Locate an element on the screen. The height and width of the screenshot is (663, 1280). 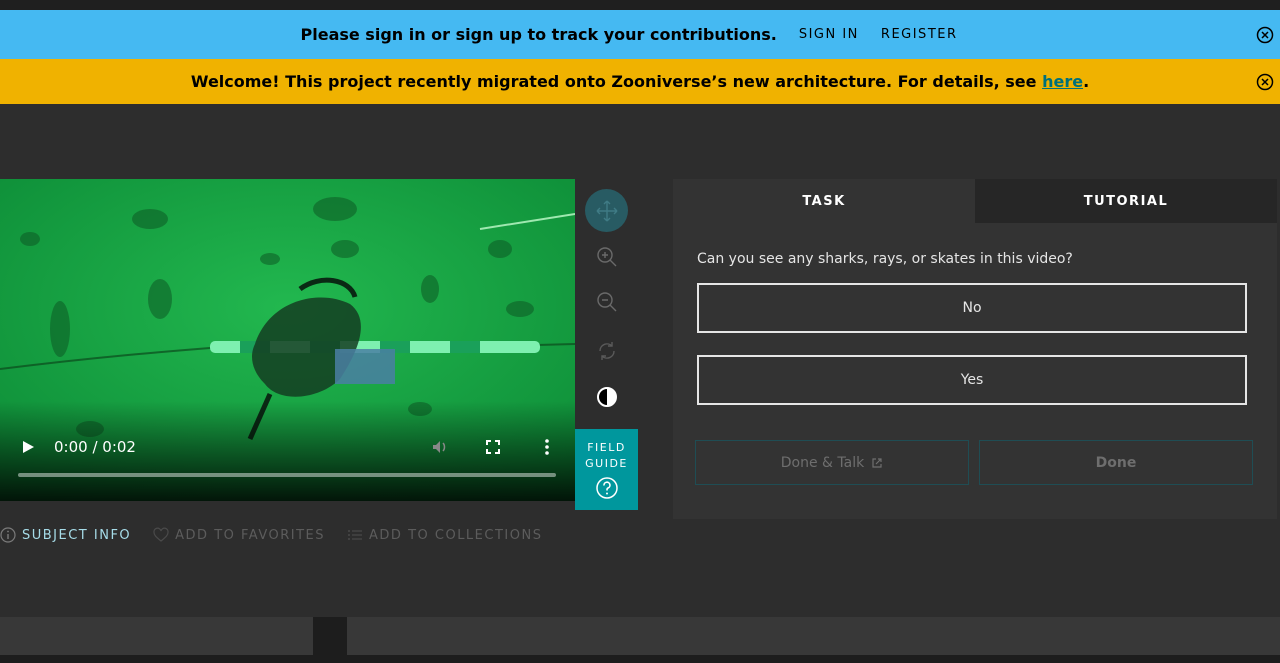
field-guide-button: FIELD GUIDE is located at coordinates (606, 469).